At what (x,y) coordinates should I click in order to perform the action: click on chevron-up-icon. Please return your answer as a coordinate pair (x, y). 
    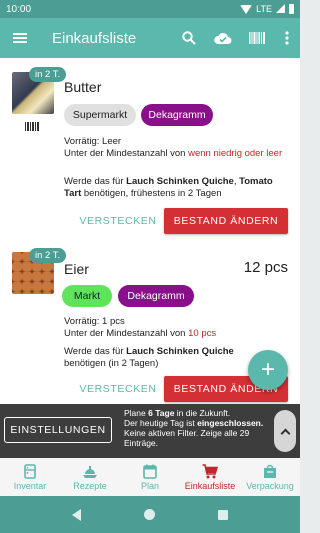
    Looking at the image, I should click on (285, 433).